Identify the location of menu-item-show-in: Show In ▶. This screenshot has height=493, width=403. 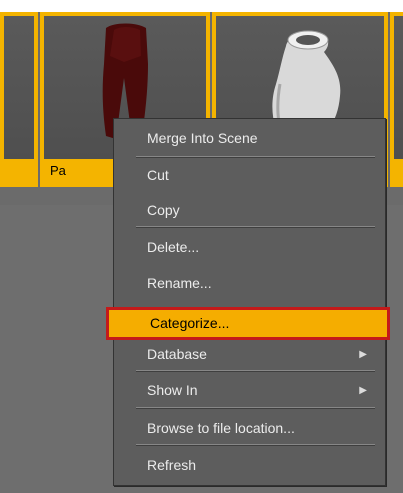
(255, 390).